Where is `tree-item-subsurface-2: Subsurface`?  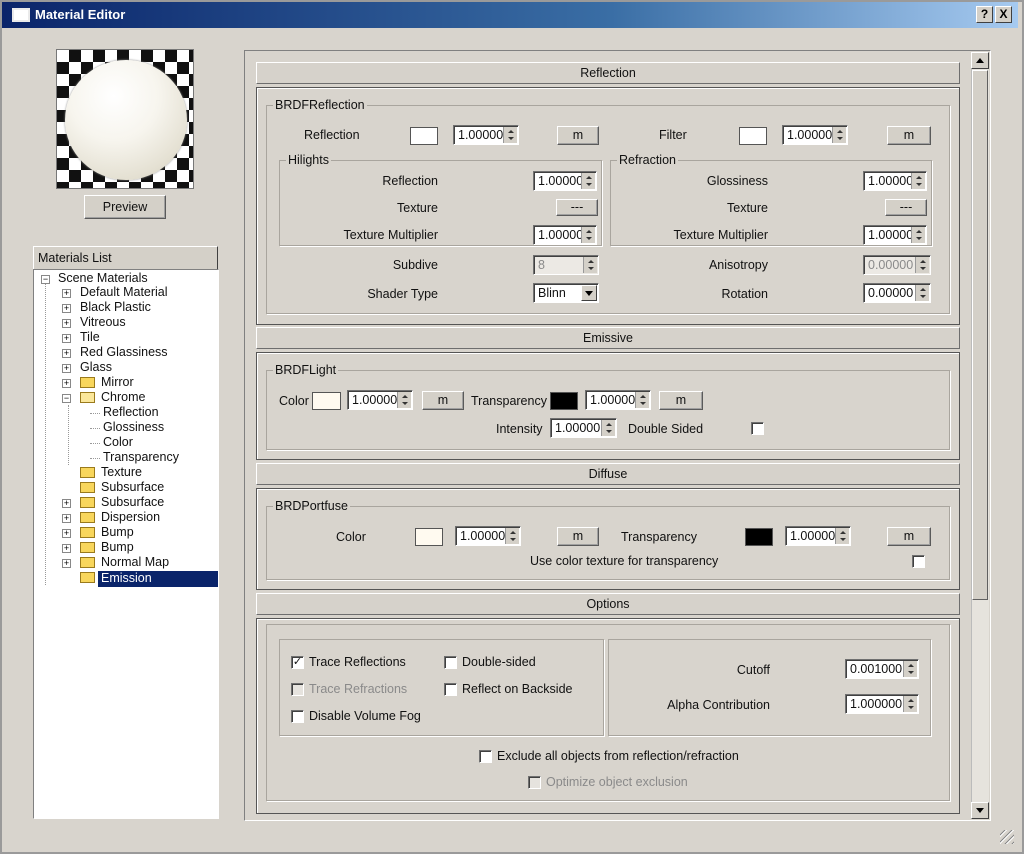
tree-item-subsurface-2: Subsurface is located at coordinates (132, 502).